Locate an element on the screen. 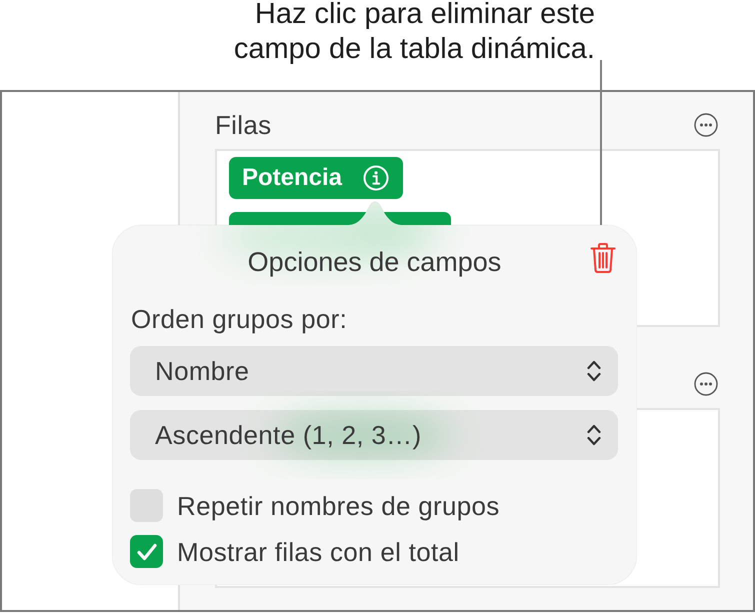 Image resolution: width=755 pixels, height=614 pixels. checkbox-label: Repetir nombres de grupos is located at coordinates (338, 505).